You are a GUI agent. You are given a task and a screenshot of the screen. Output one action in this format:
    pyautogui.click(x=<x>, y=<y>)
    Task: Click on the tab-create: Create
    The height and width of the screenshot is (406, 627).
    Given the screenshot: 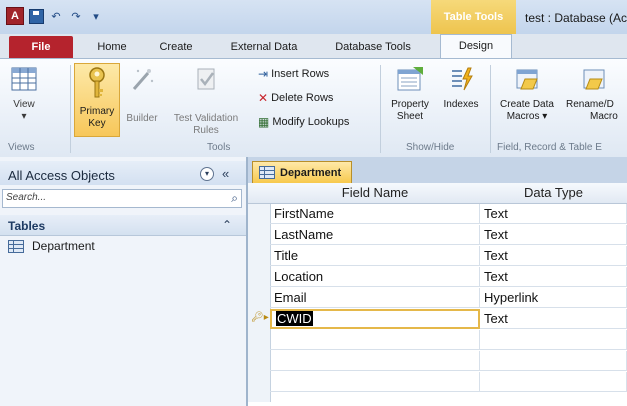 What is the action you would take?
    pyautogui.click(x=176, y=47)
    